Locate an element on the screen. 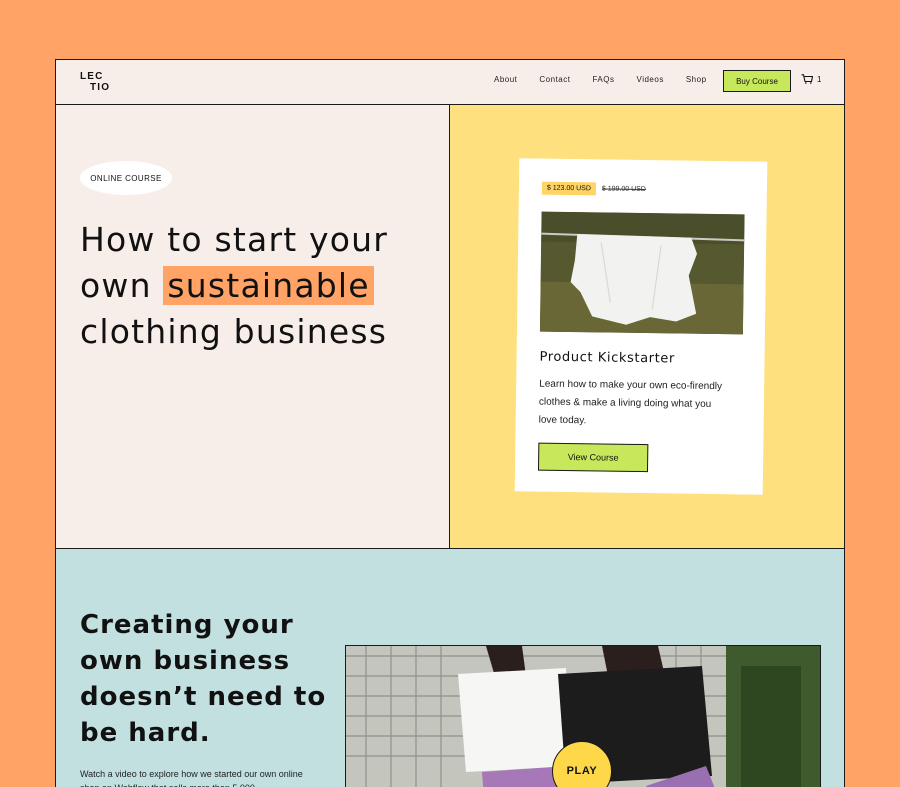 The width and height of the screenshot is (900, 787). headline-line1: How to start your is located at coordinates (234, 239).